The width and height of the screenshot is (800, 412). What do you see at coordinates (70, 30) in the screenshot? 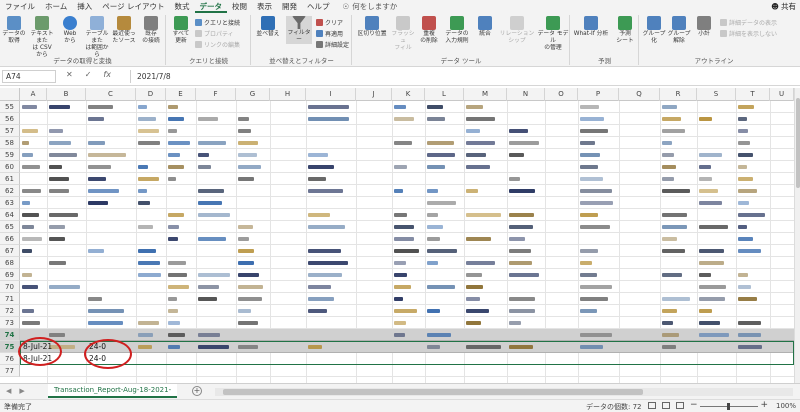
I see `from-web-button: Web から` at bounding box center [70, 30].